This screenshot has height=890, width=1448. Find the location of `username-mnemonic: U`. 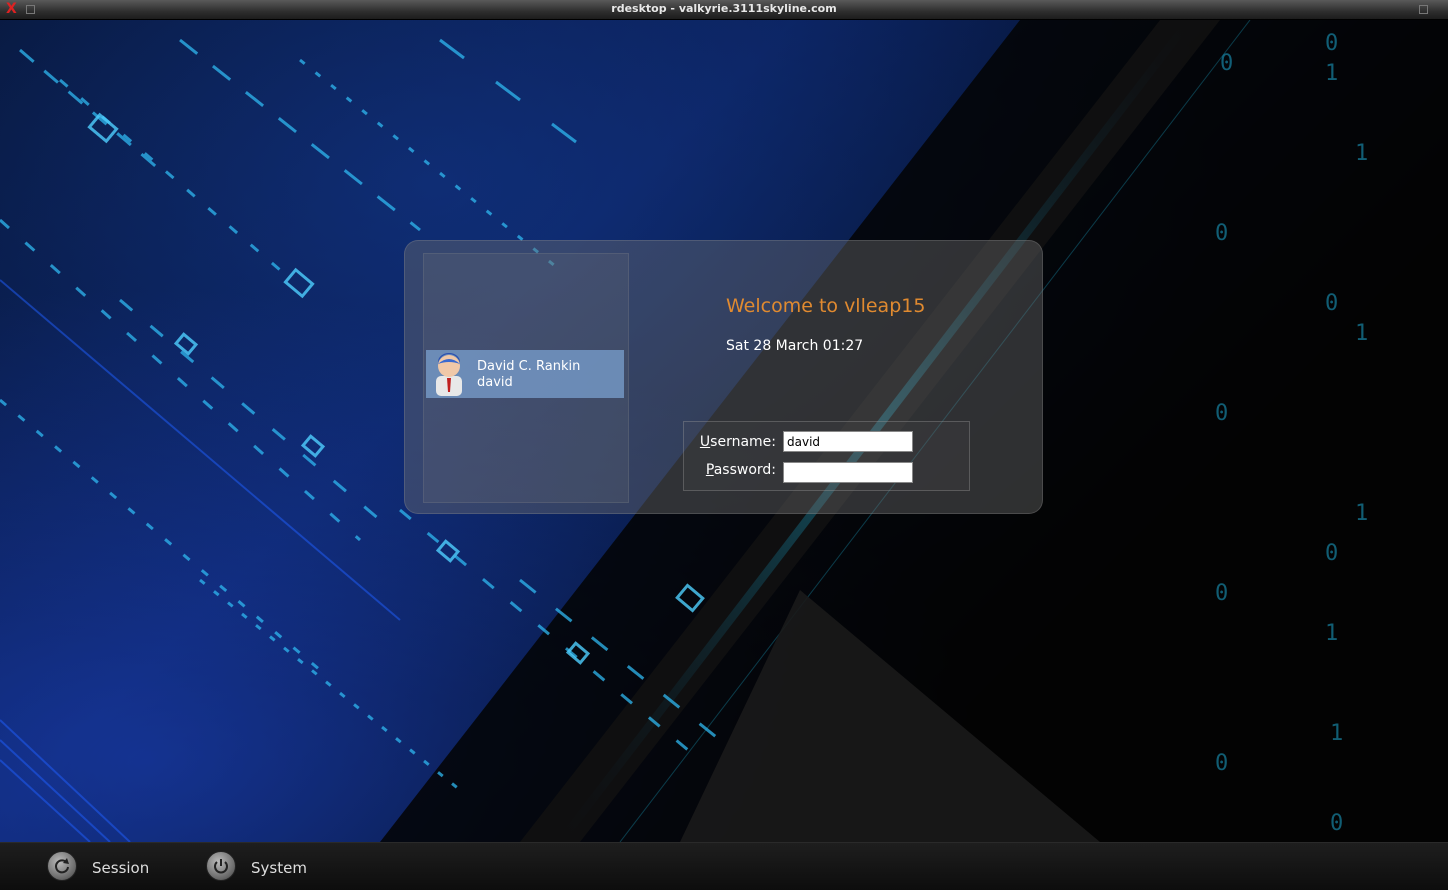

username-mnemonic: U is located at coordinates (705, 442).